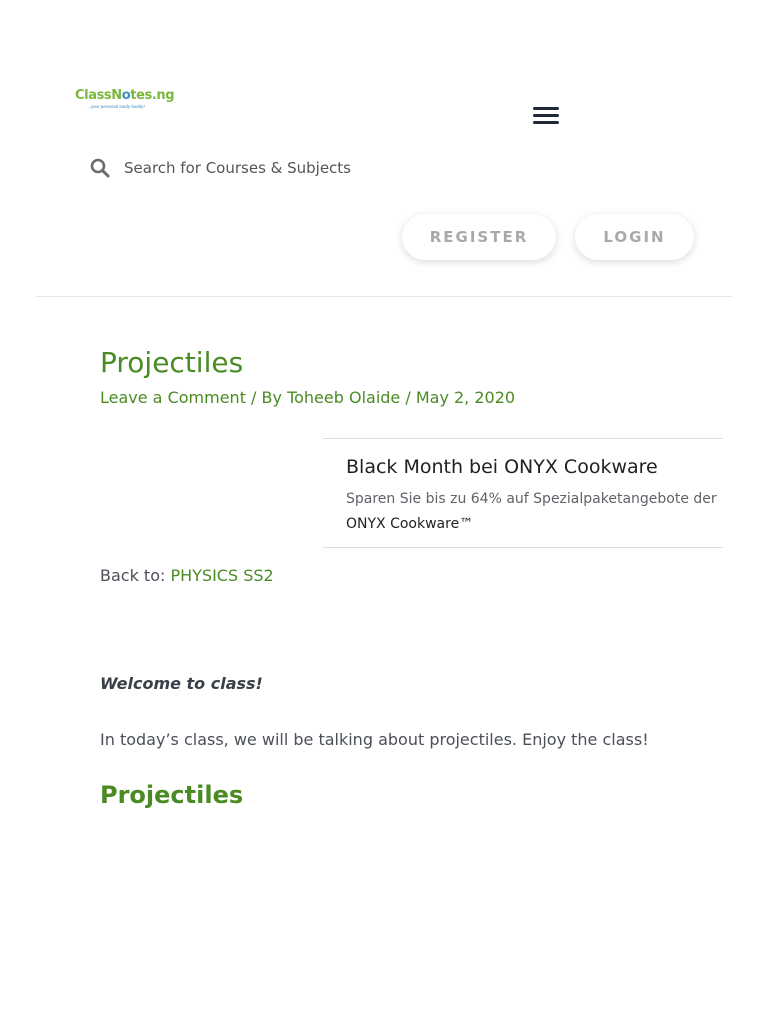 The height and width of the screenshot is (1024, 768). Describe the element at coordinates (343, 397) in the screenshot. I see `author-link: Toheeb Olaide` at that location.